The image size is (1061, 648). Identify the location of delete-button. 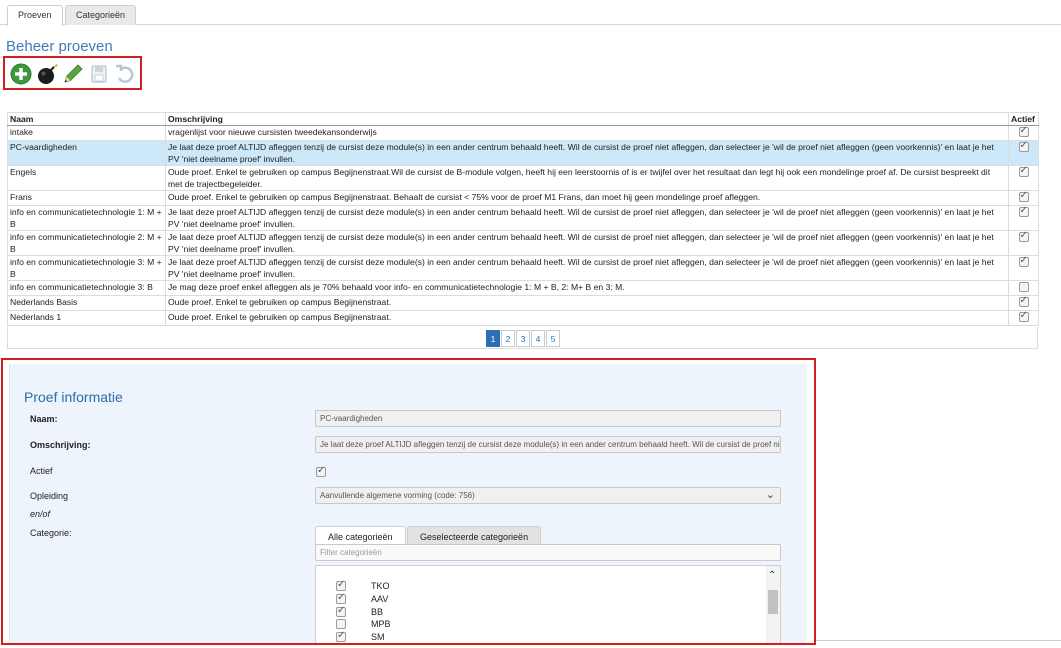
(47, 74).